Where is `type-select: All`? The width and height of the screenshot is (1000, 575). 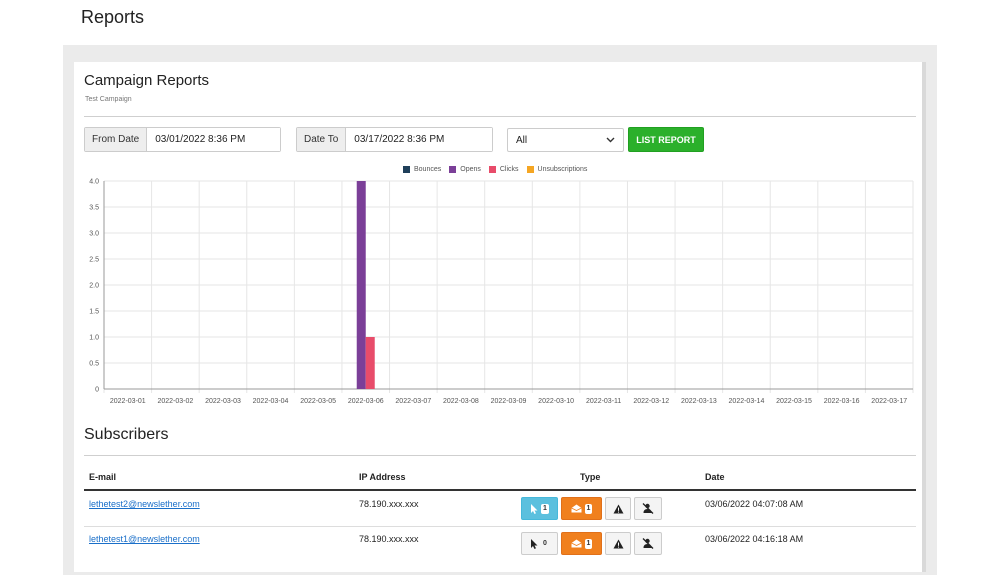
type-select: All is located at coordinates (565, 140).